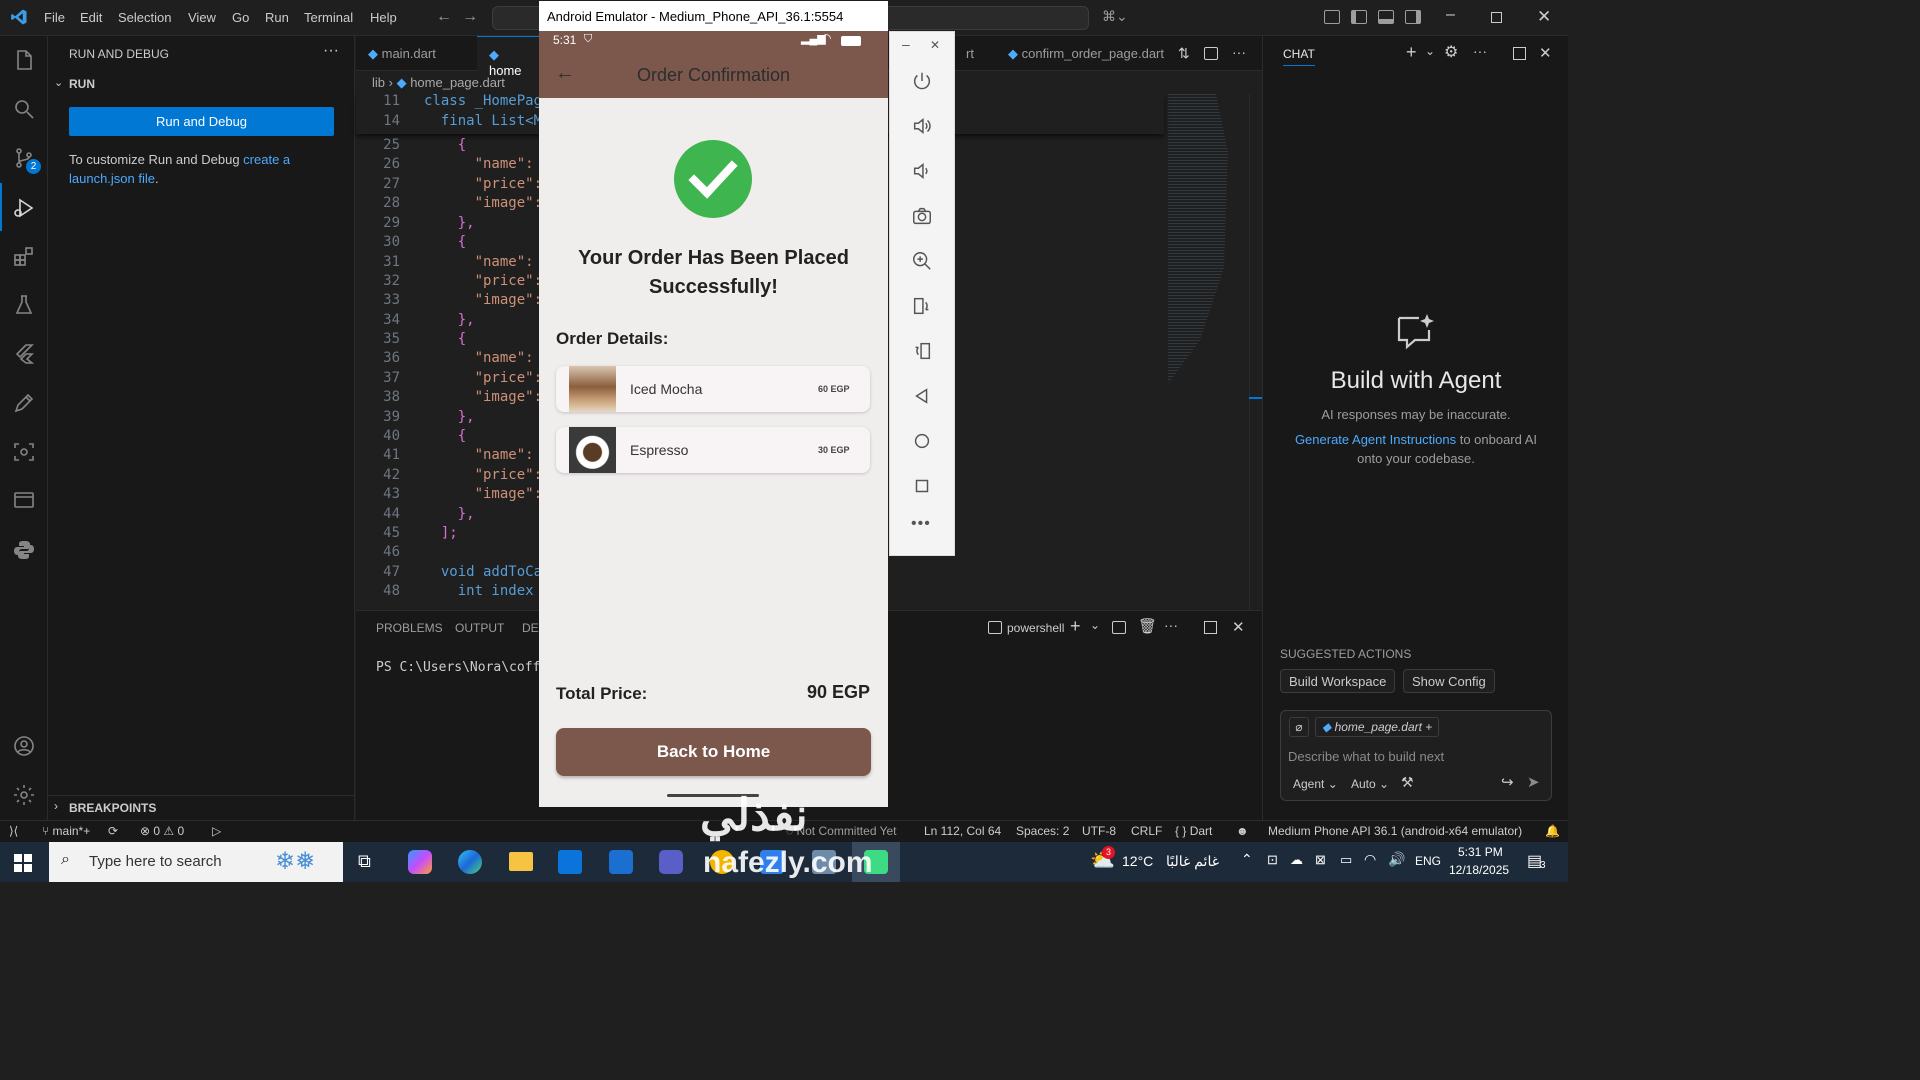 Image resolution: width=1920 pixels, height=1080 pixels. Describe the element at coordinates (144, 17) in the screenshot. I see `menu-selection: Selection` at that location.